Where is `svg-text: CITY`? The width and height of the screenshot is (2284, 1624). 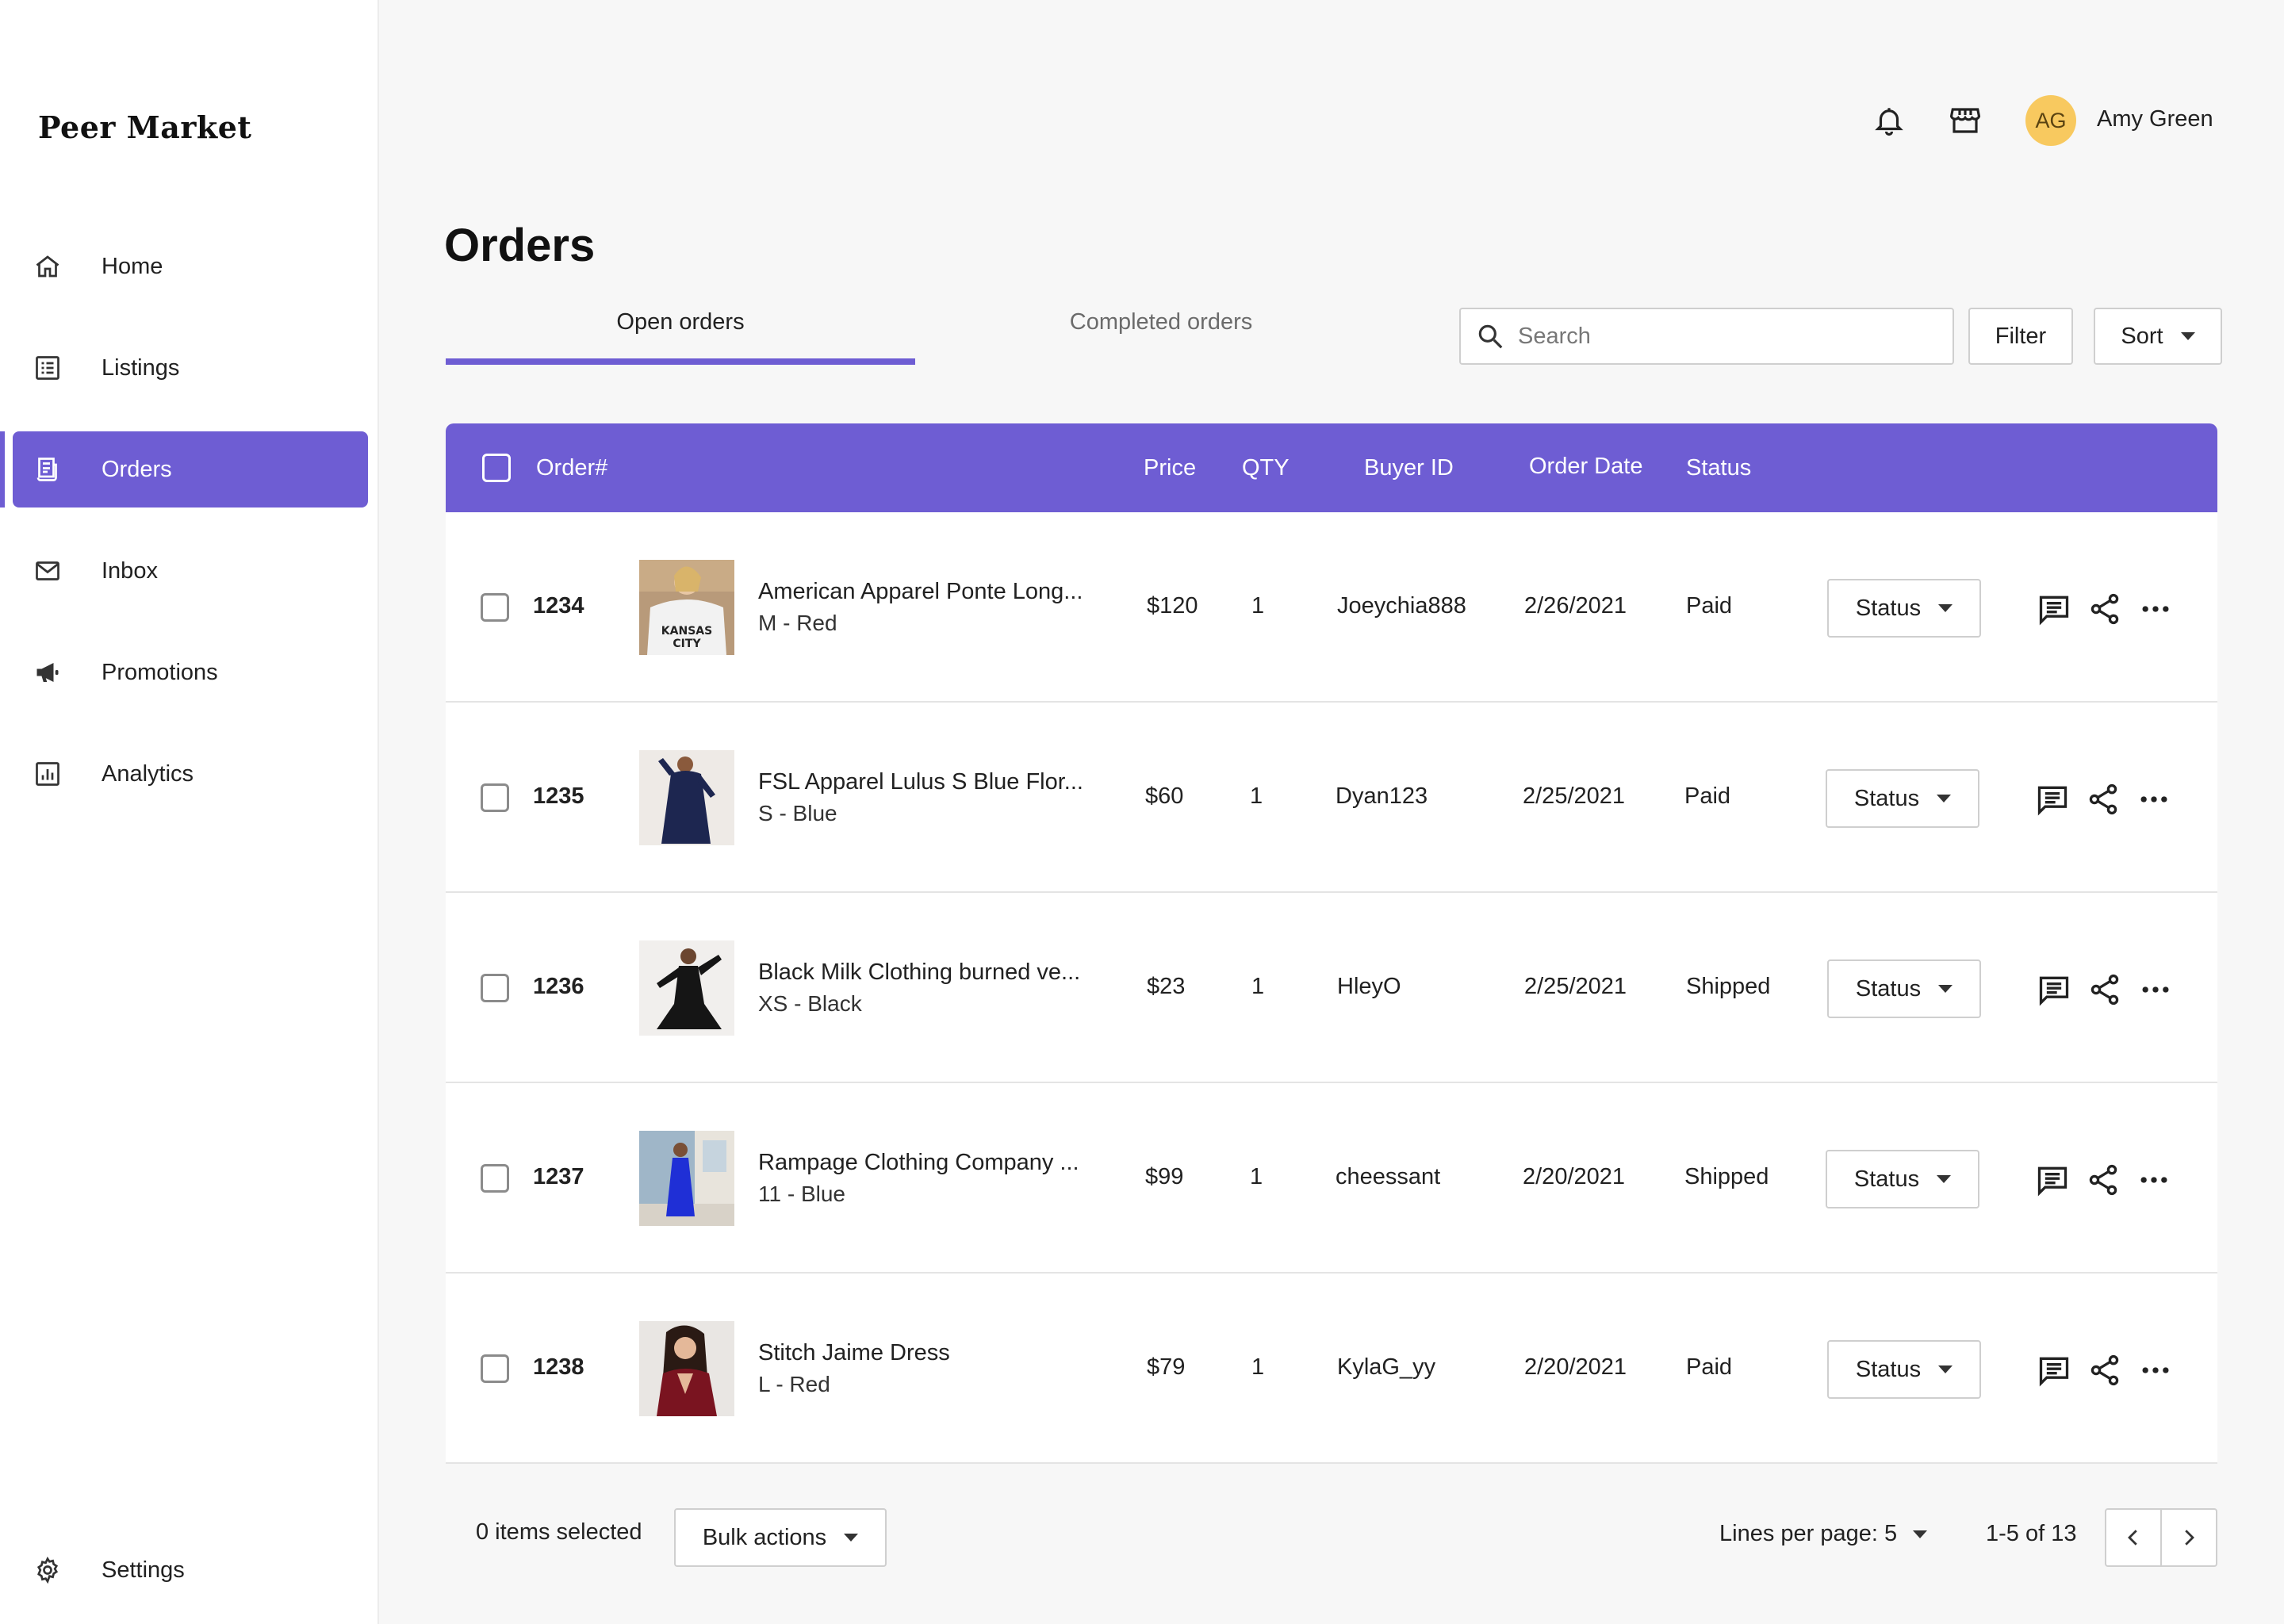
svg-text: CITY is located at coordinates (687, 644).